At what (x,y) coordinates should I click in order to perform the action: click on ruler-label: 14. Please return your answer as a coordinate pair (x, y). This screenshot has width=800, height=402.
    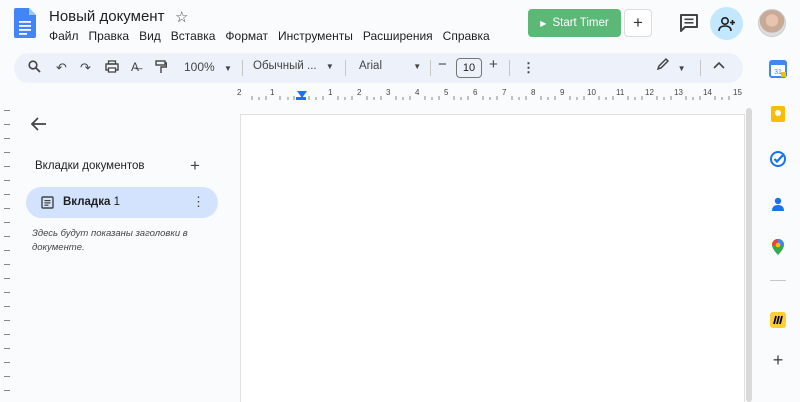
    Looking at the image, I should click on (707, 92).